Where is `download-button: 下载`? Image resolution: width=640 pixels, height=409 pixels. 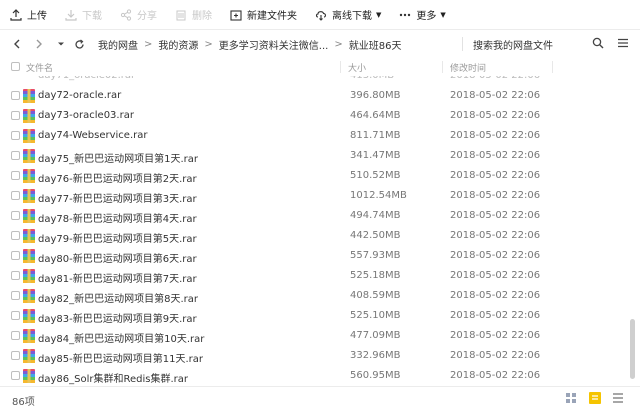 download-button: 下载 is located at coordinates (83, 15).